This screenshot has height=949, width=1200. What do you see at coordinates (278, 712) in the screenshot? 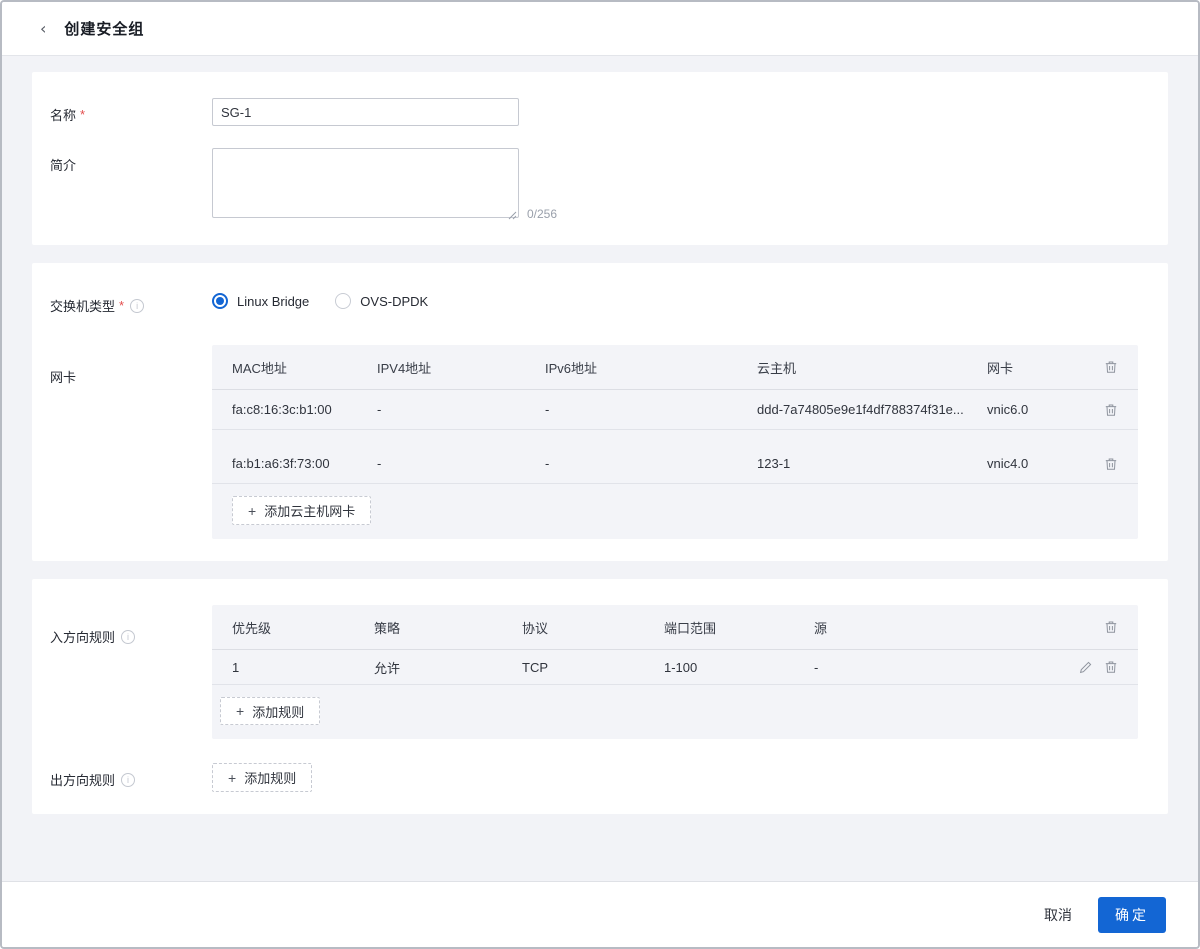
I see `add-inbound-rule-label: 添加规则` at bounding box center [278, 712].